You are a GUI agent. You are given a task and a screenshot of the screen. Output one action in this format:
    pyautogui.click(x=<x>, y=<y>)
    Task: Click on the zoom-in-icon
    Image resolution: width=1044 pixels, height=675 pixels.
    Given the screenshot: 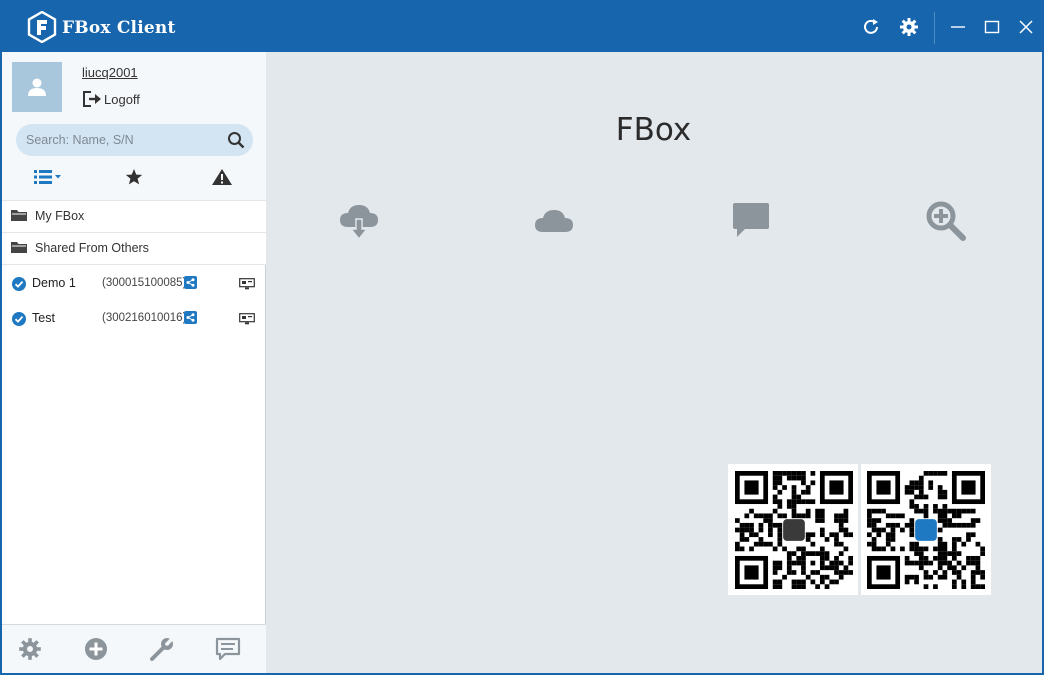 What is the action you would take?
    pyautogui.click(x=946, y=221)
    